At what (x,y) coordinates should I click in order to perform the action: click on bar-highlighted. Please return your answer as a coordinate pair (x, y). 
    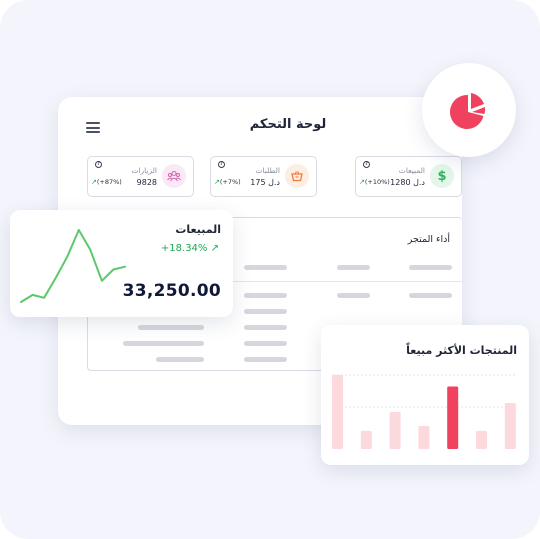
    Looking at the image, I should click on (453, 418).